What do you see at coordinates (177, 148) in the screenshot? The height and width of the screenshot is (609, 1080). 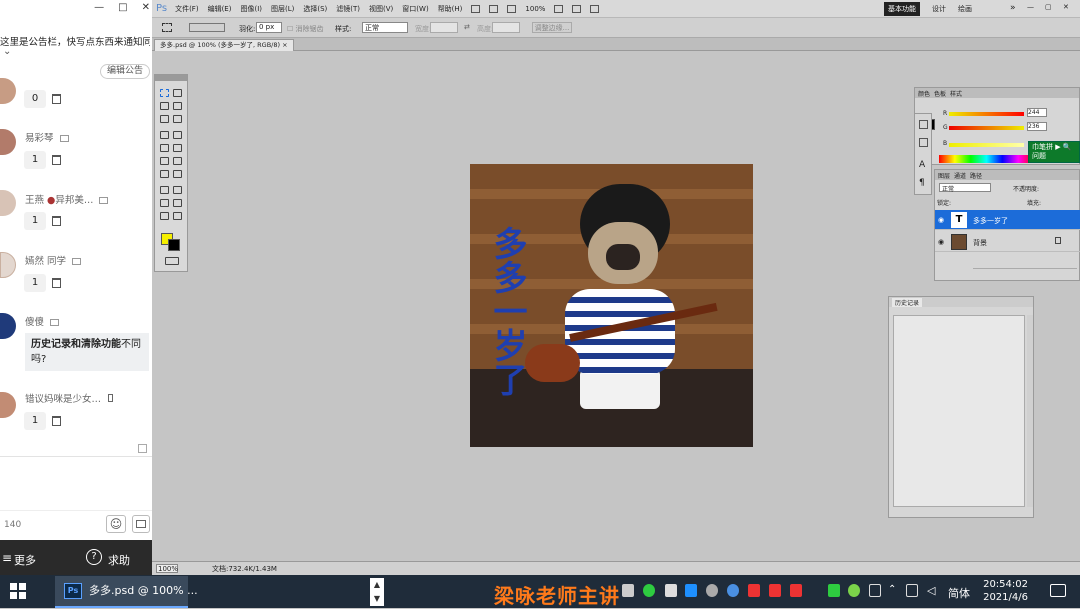 I see `history-brush-icon` at bounding box center [177, 148].